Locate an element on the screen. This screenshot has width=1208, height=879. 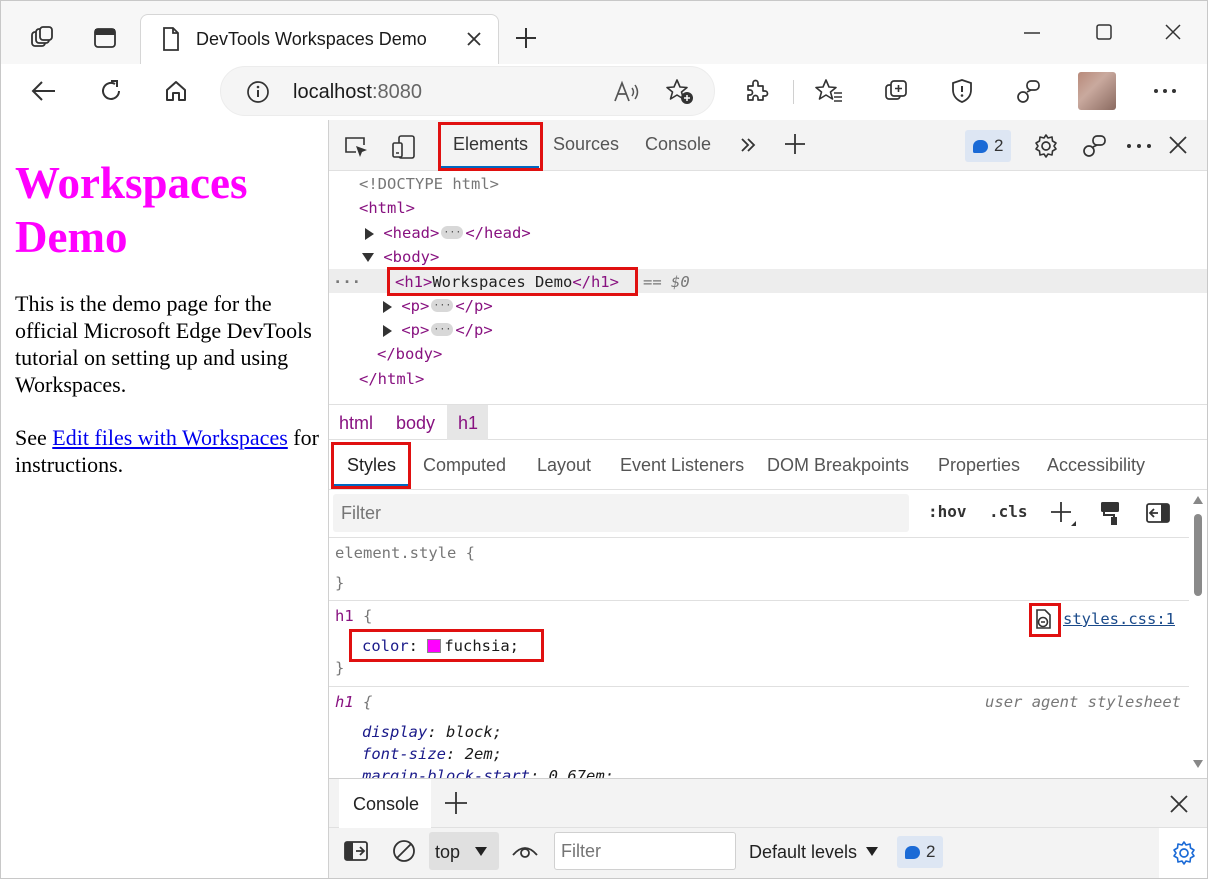
clear-console-icon is located at coordinates (404, 851).